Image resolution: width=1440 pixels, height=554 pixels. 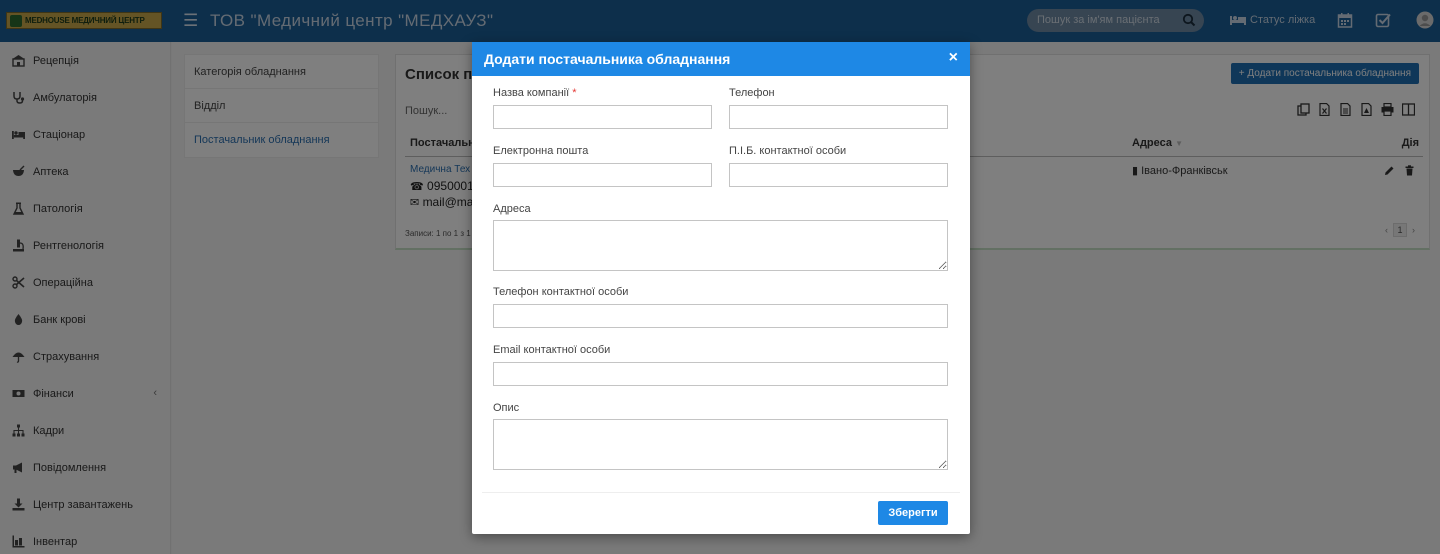 I want to click on email-label: Електронна пошта, so click(x=541, y=151).